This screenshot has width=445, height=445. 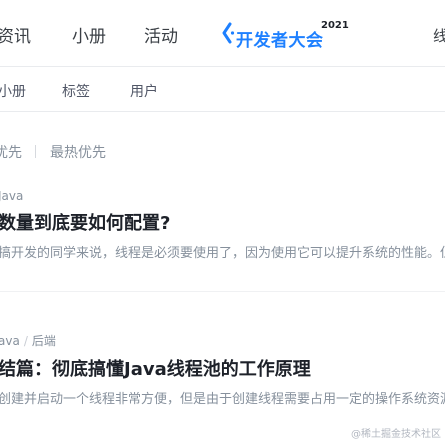 I want to click on sort-divider, so click(x=35, y=151).